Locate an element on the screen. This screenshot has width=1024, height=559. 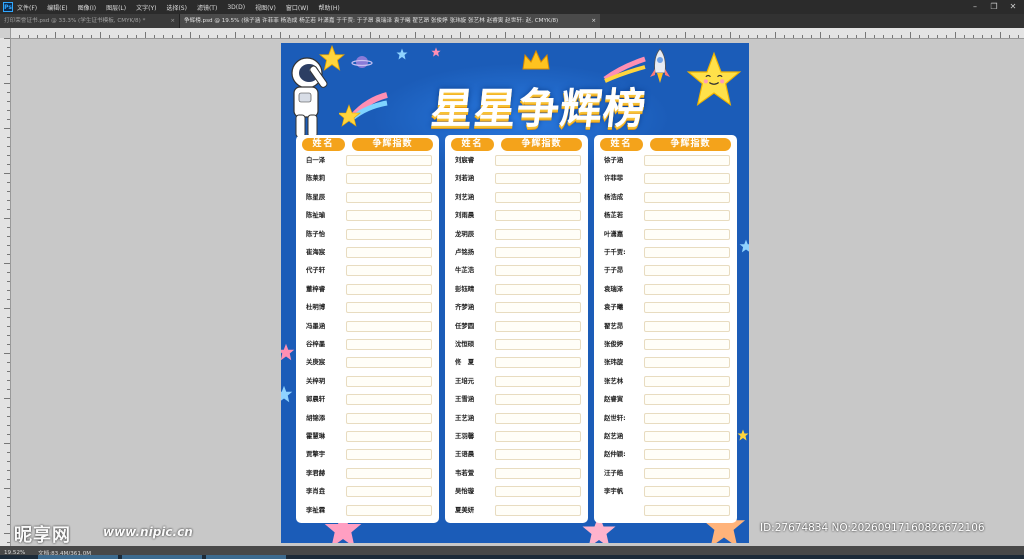
menu-edit: 编辑(E) is located at coordinates (57, 7).